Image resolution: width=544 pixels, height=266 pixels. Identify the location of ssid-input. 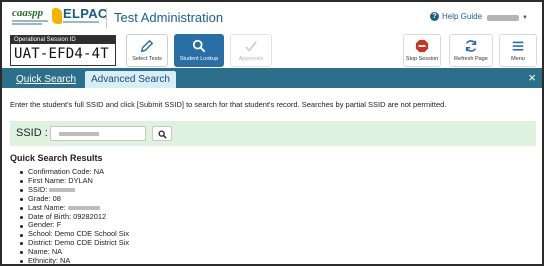
(98, 133).